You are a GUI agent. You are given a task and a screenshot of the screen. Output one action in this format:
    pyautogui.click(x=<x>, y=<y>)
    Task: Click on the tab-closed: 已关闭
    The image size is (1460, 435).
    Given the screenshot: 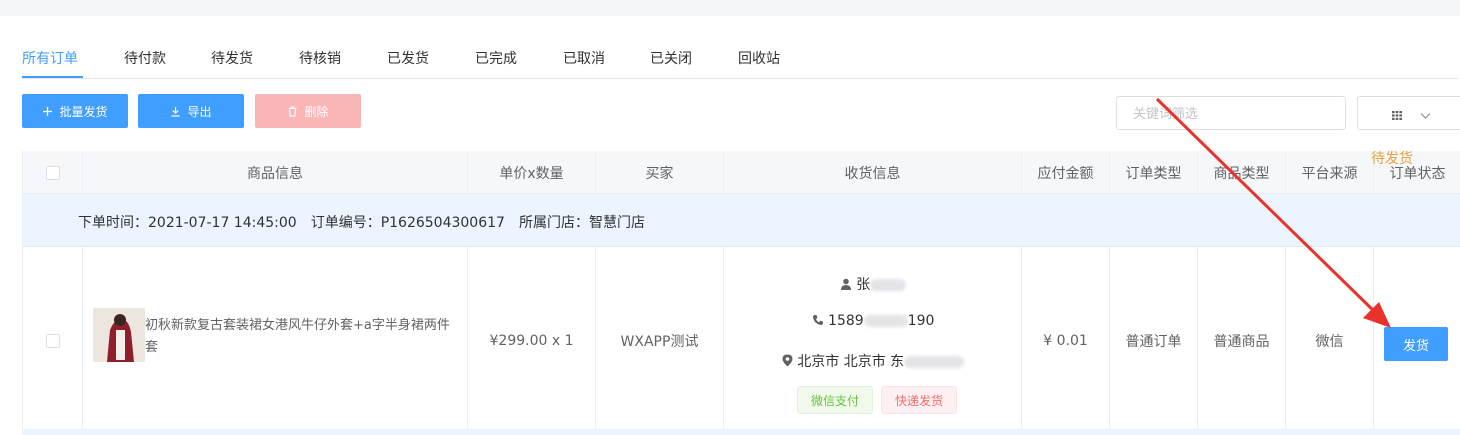 What is the action you would take?
    pyautogui.click(x=671, y=58)
    